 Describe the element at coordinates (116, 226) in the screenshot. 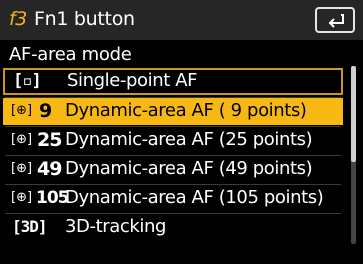

I see `menu-item-label: 3D-tracking` at that location.